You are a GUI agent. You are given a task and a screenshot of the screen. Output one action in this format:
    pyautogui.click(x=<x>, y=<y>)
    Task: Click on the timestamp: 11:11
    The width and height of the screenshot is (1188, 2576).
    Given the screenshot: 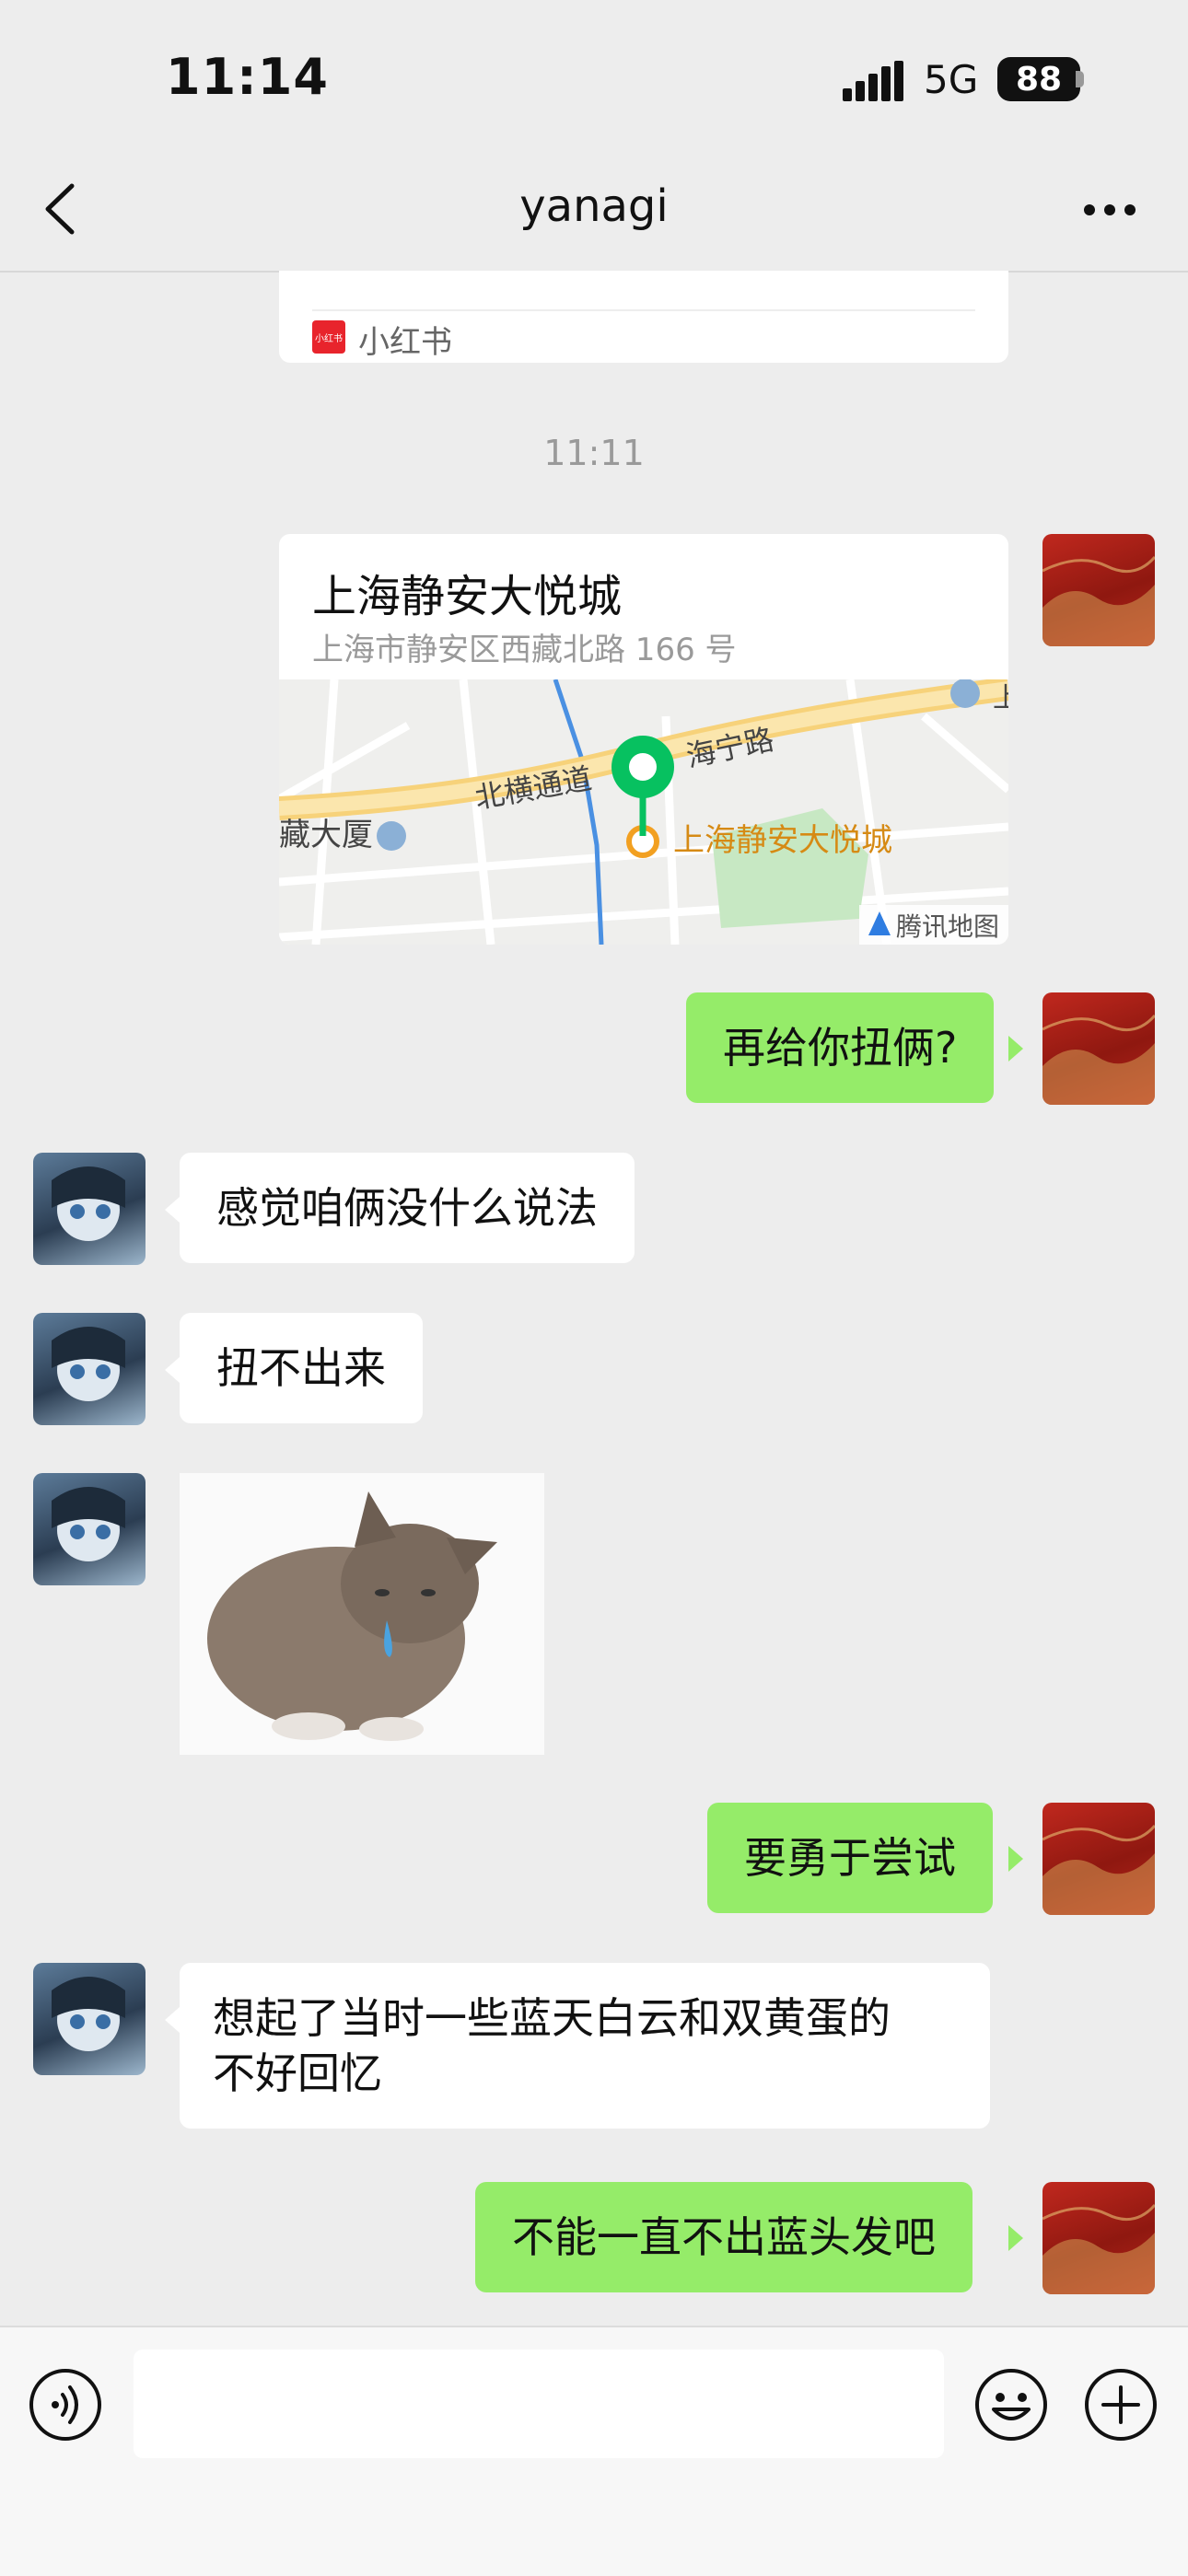 What is the action you would take?
    pyautogui.click(x=594, y=453)
    